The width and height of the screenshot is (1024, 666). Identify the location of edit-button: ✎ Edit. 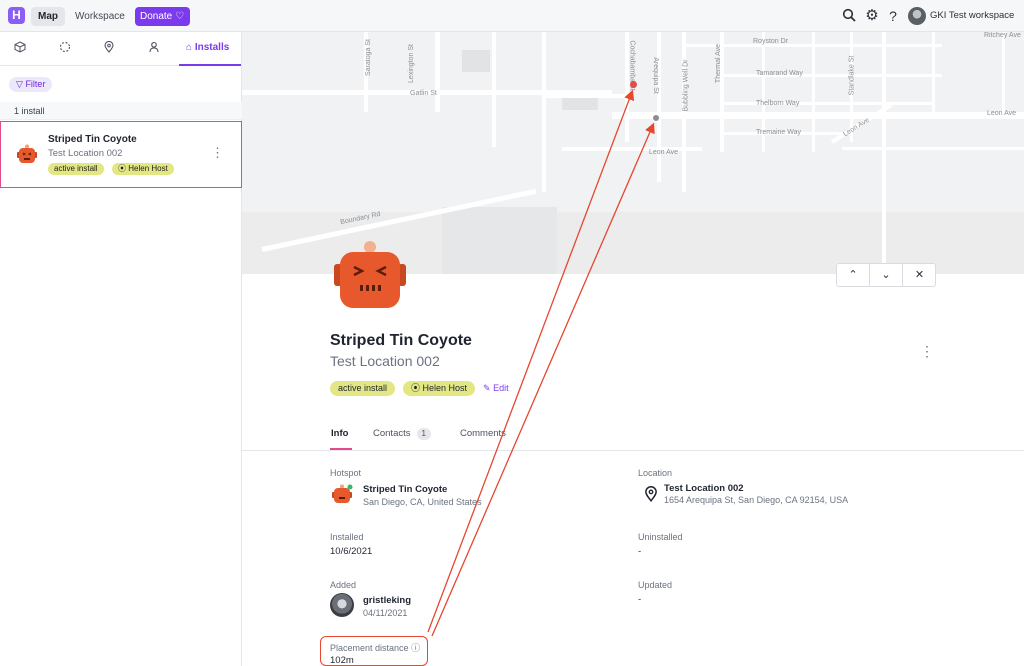
(496, 388).